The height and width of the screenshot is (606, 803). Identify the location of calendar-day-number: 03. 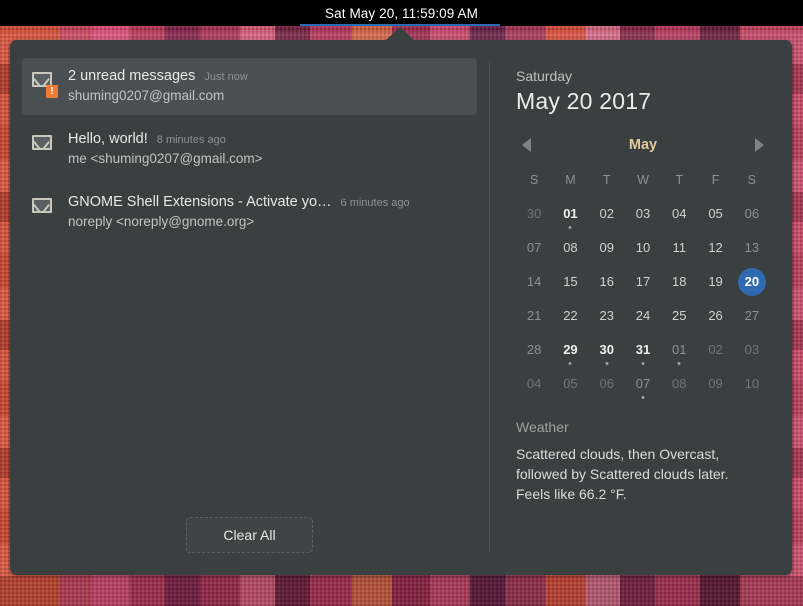
(752, 349).